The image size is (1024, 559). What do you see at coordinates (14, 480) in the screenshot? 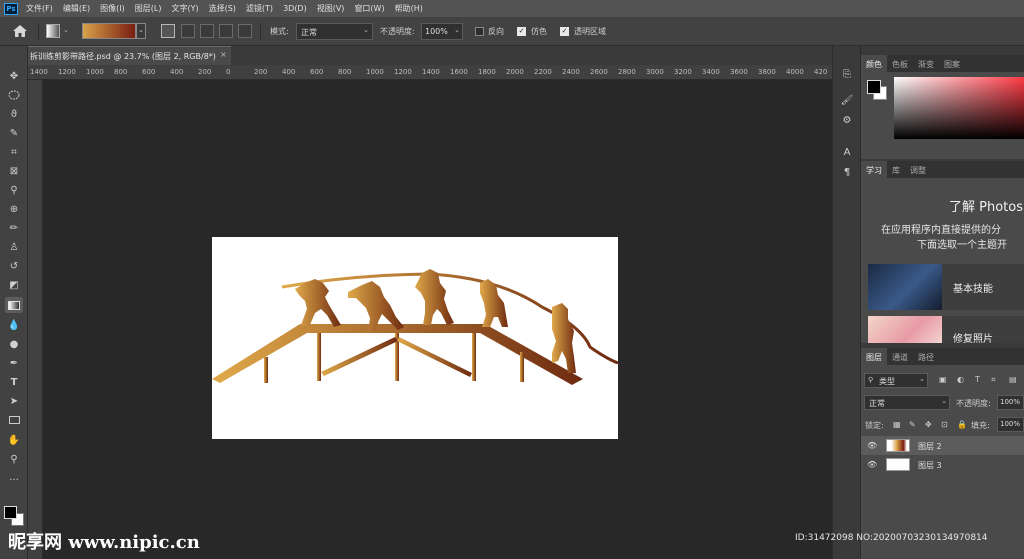
I see `more-tools-icon: ···` at bounding box center [14, 480].